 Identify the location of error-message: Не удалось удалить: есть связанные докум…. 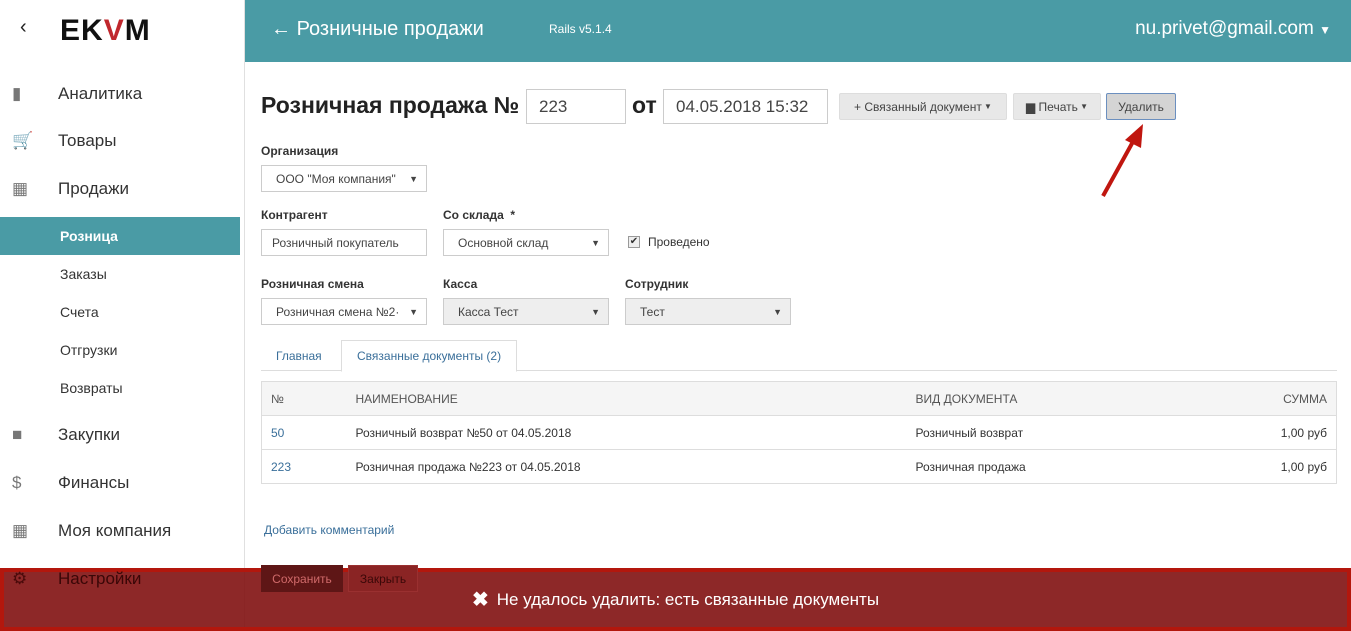
(688, 599).